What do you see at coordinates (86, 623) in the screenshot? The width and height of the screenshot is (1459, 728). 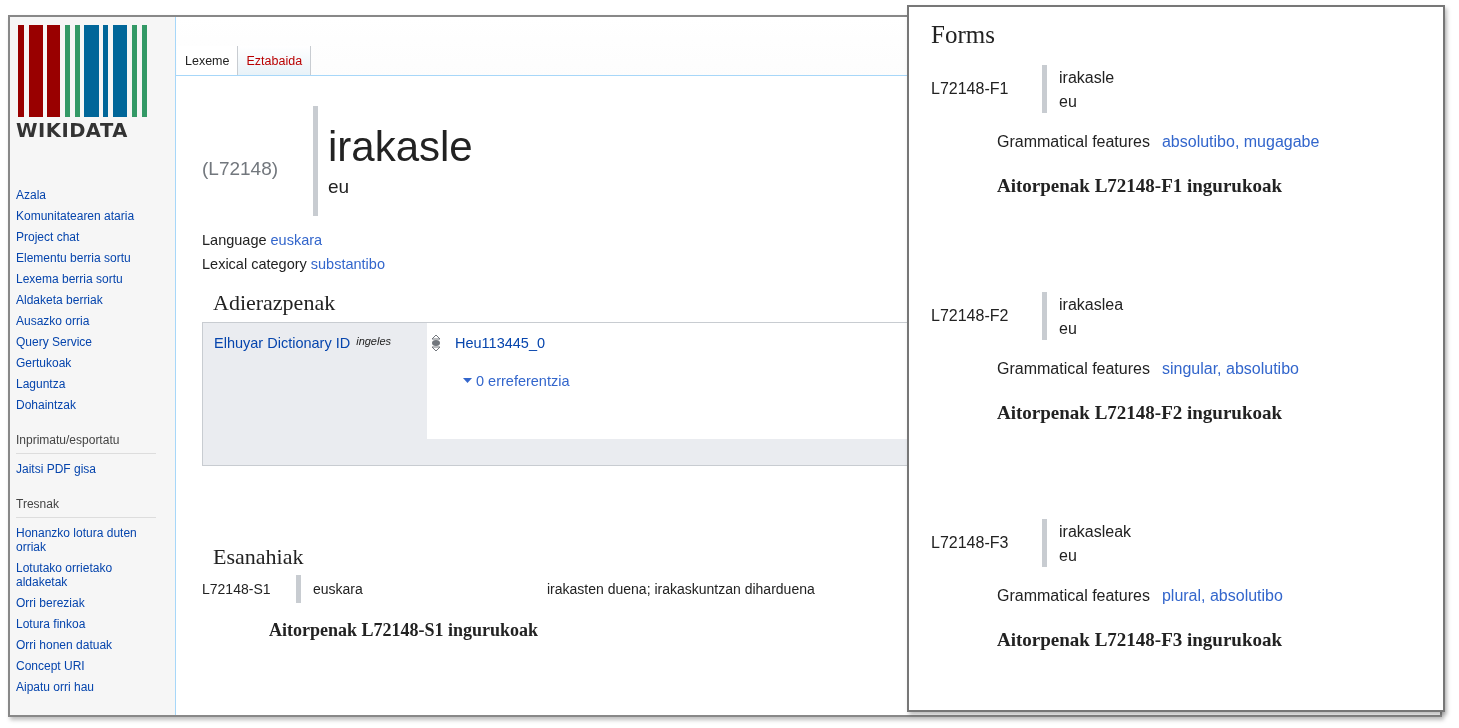 I see `sidebar-link: Lotura finkoa` at bounding box center [86, 623].